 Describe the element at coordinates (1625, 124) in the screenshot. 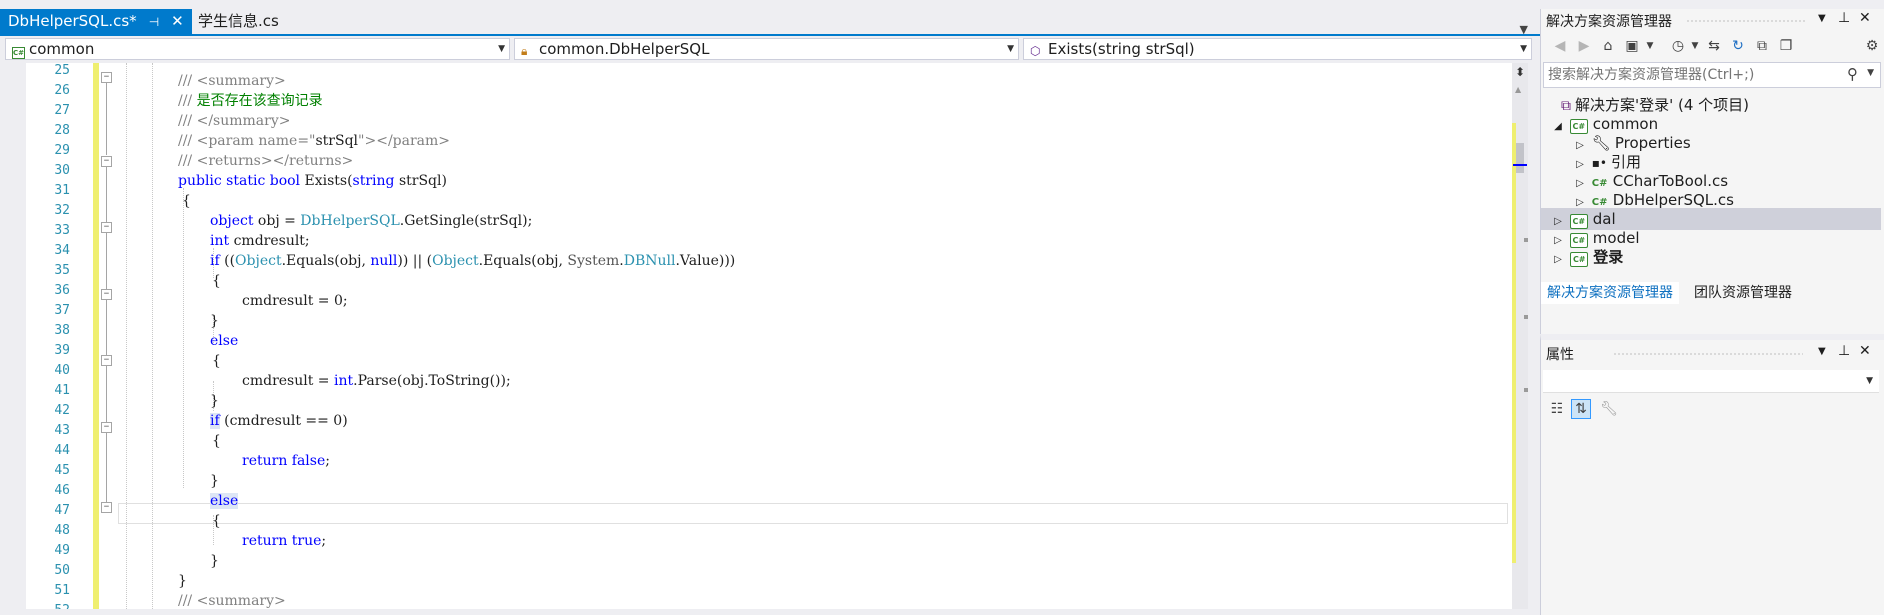

I see `tree-item-label: common` at that location.